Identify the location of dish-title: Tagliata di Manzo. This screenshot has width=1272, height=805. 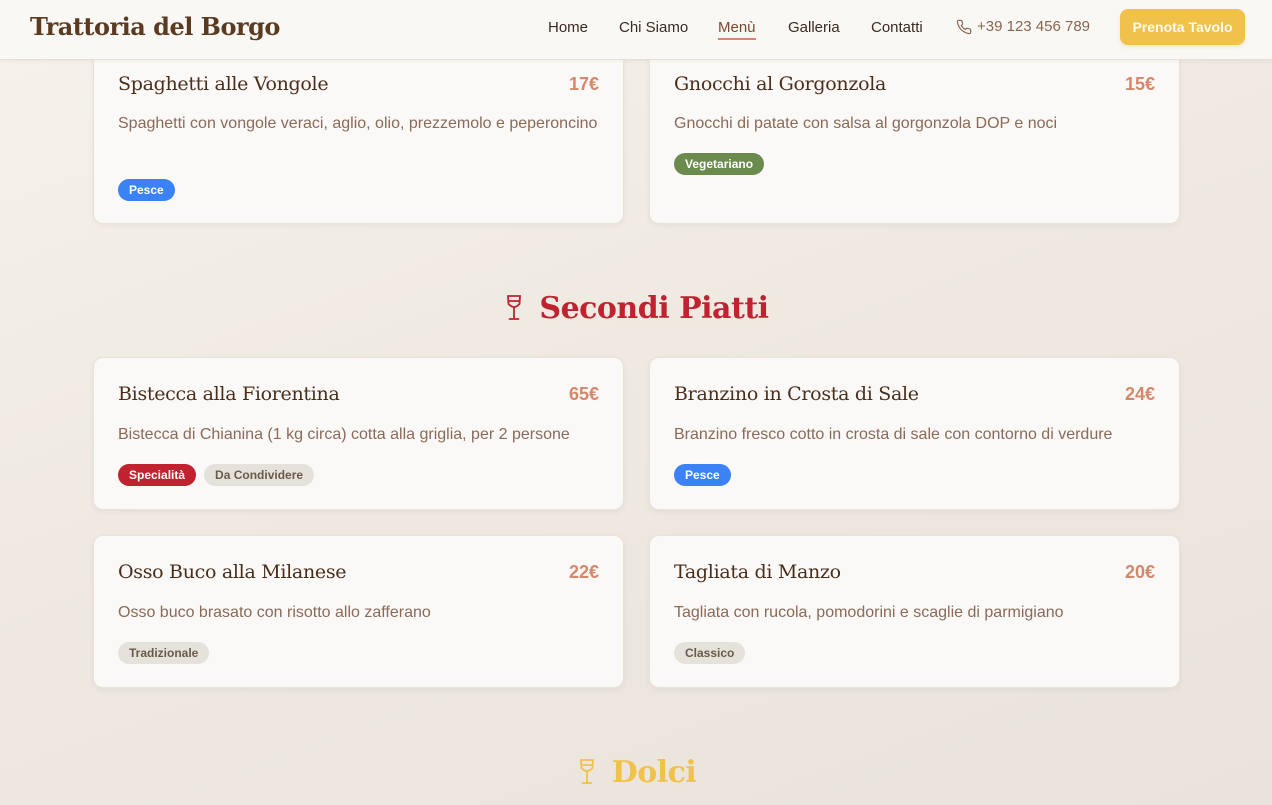
(757, 572).